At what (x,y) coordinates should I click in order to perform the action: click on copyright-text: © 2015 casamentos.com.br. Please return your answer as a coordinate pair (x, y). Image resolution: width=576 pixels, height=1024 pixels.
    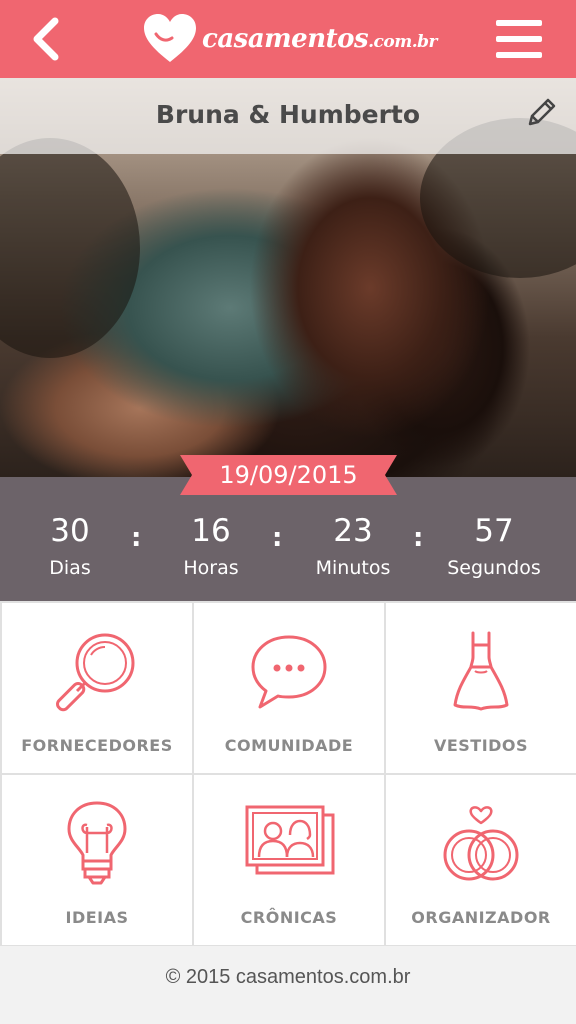
    Looking at the image, I should click on (288, 977).